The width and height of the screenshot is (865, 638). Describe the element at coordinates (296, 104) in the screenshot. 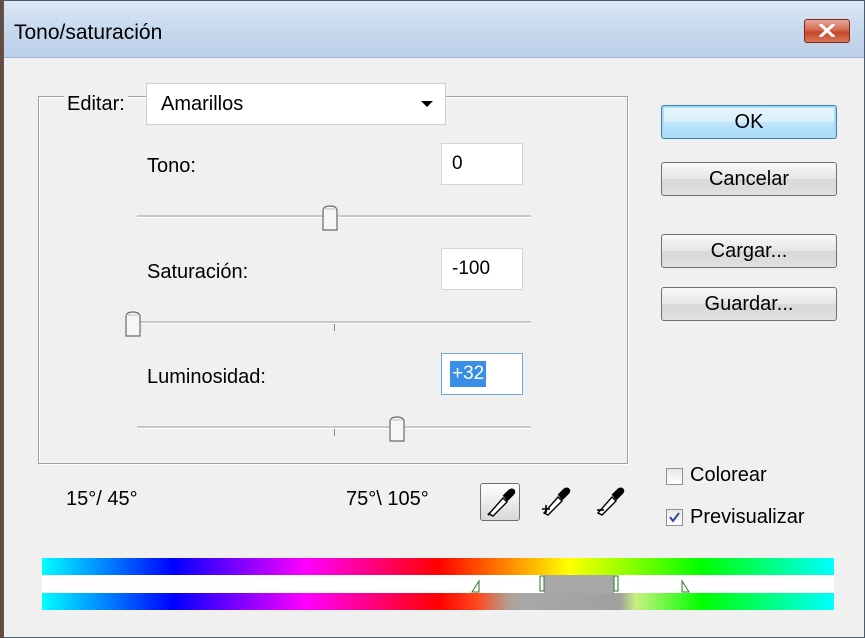

I see `edit-channel-select: Amarillos` at that location.